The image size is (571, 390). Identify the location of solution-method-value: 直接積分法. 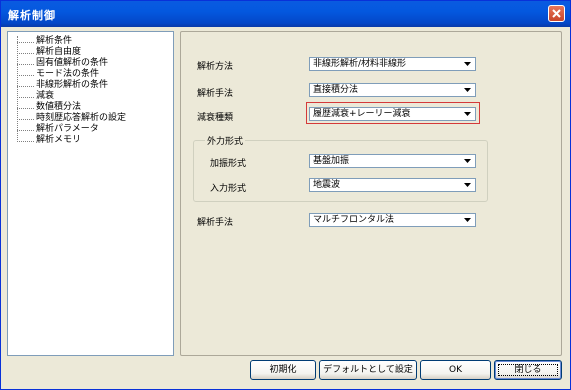
(336, 90).